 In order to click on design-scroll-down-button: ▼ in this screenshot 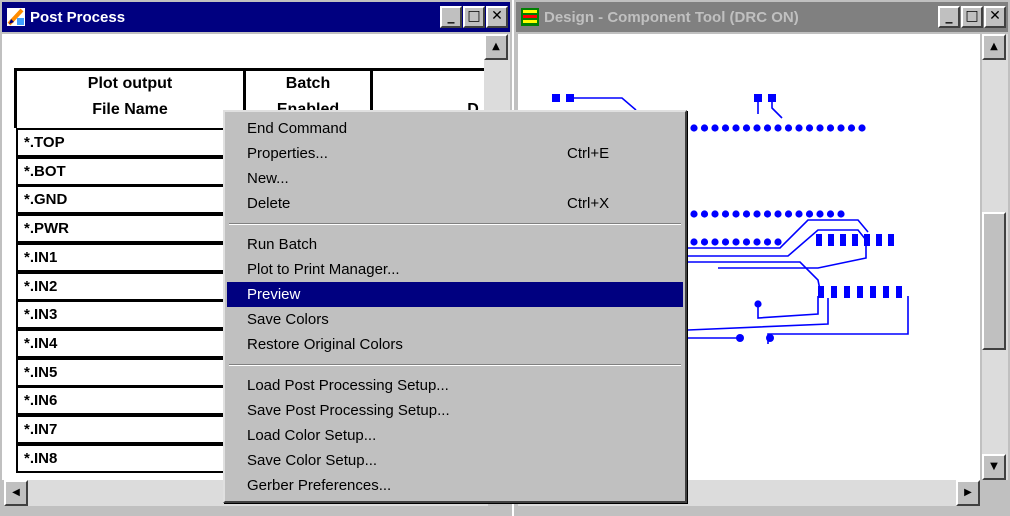, I will do `click(994, 467)`.